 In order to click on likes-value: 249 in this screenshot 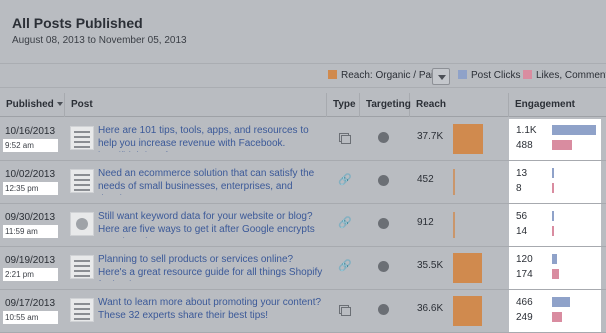, I will do `click(524, 317)`.